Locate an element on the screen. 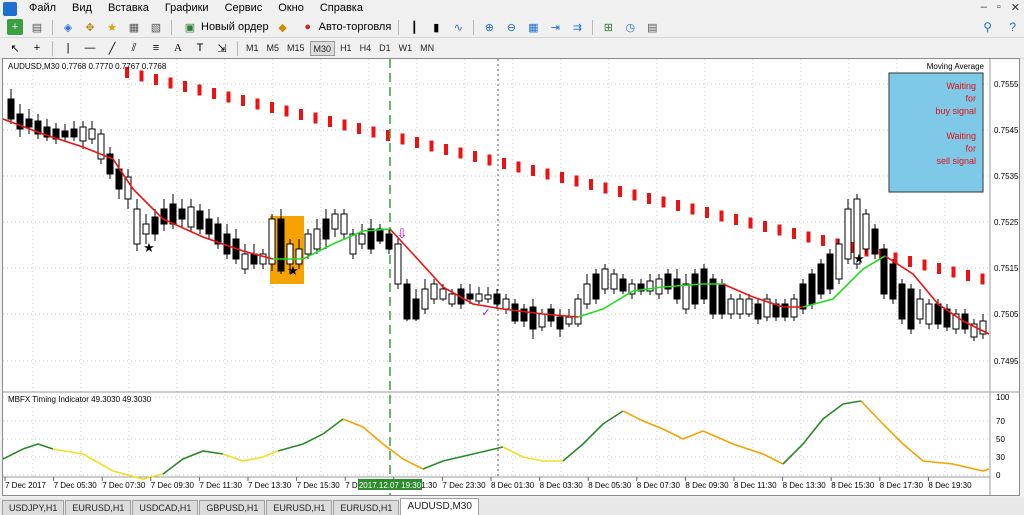 This screenshot has height=515, width=1024. timeframe-h1: H1 is located at coordinates (346, 48).